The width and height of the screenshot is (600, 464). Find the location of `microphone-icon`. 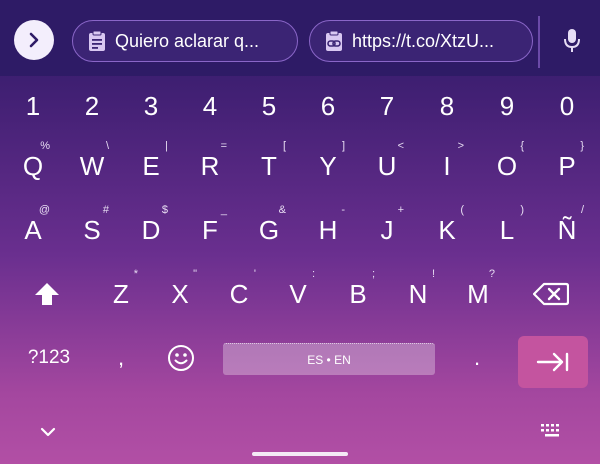

microphone-icon is located at coordinates (572, 40).